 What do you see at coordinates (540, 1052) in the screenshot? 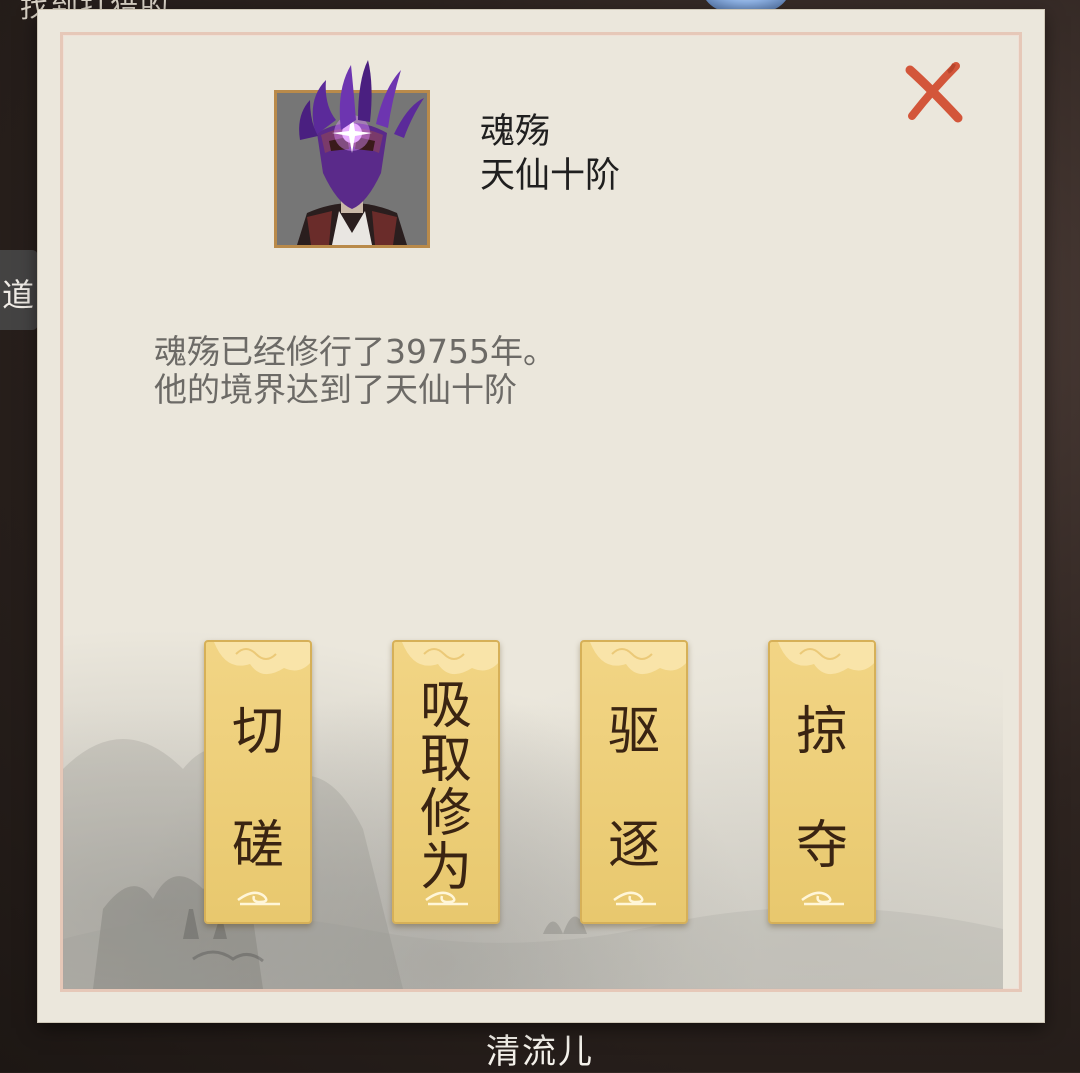
I see `player-name-label: 清流儿` at bounding box center [540, 1052].